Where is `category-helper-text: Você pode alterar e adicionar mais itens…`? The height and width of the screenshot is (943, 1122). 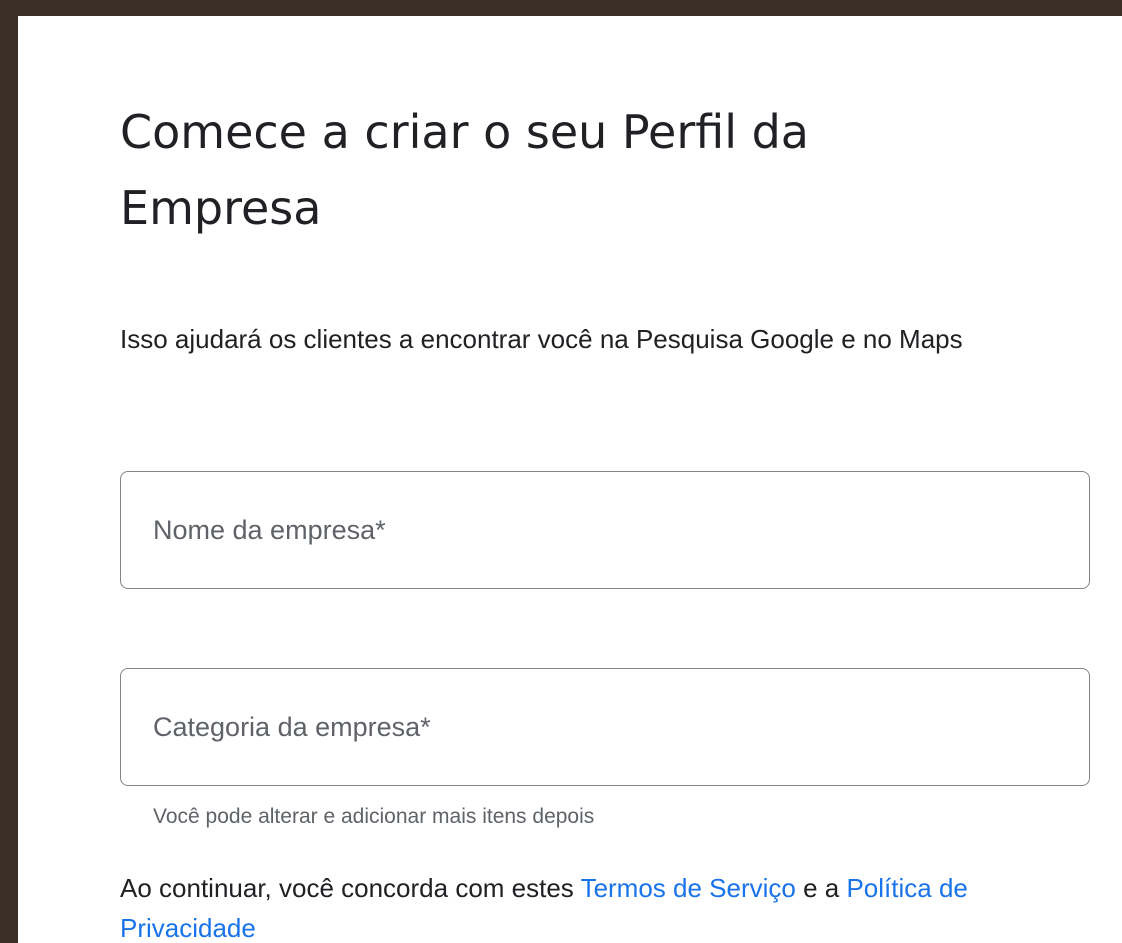
category-helper-text: Você pode alterar e adicionar mais itens… is located at coordinates (374, 816).